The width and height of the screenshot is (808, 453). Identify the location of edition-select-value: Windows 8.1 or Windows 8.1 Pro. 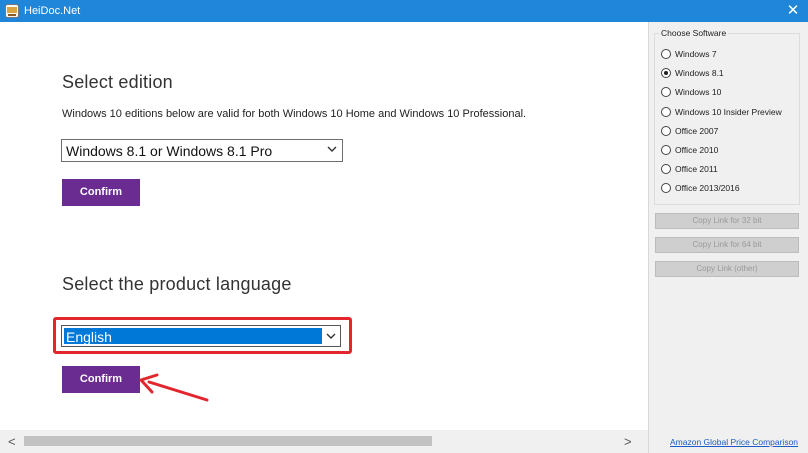
(169, 151).